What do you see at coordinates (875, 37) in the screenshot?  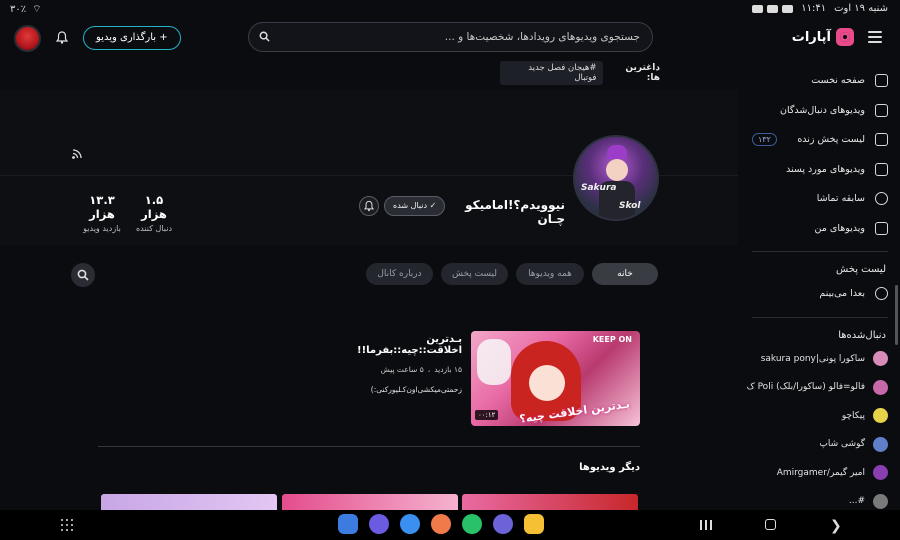 I see `menu-icon` at bounding box center [875, 37].